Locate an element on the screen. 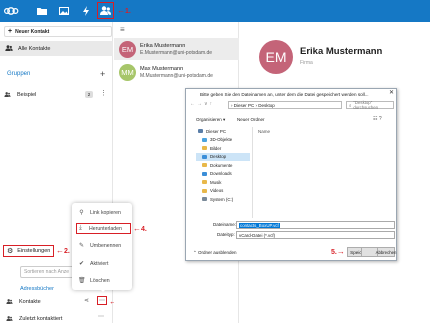 This screenshot has width=430, height=323. menu-item-label: Aktiviert is located at coordinates (99, 263).